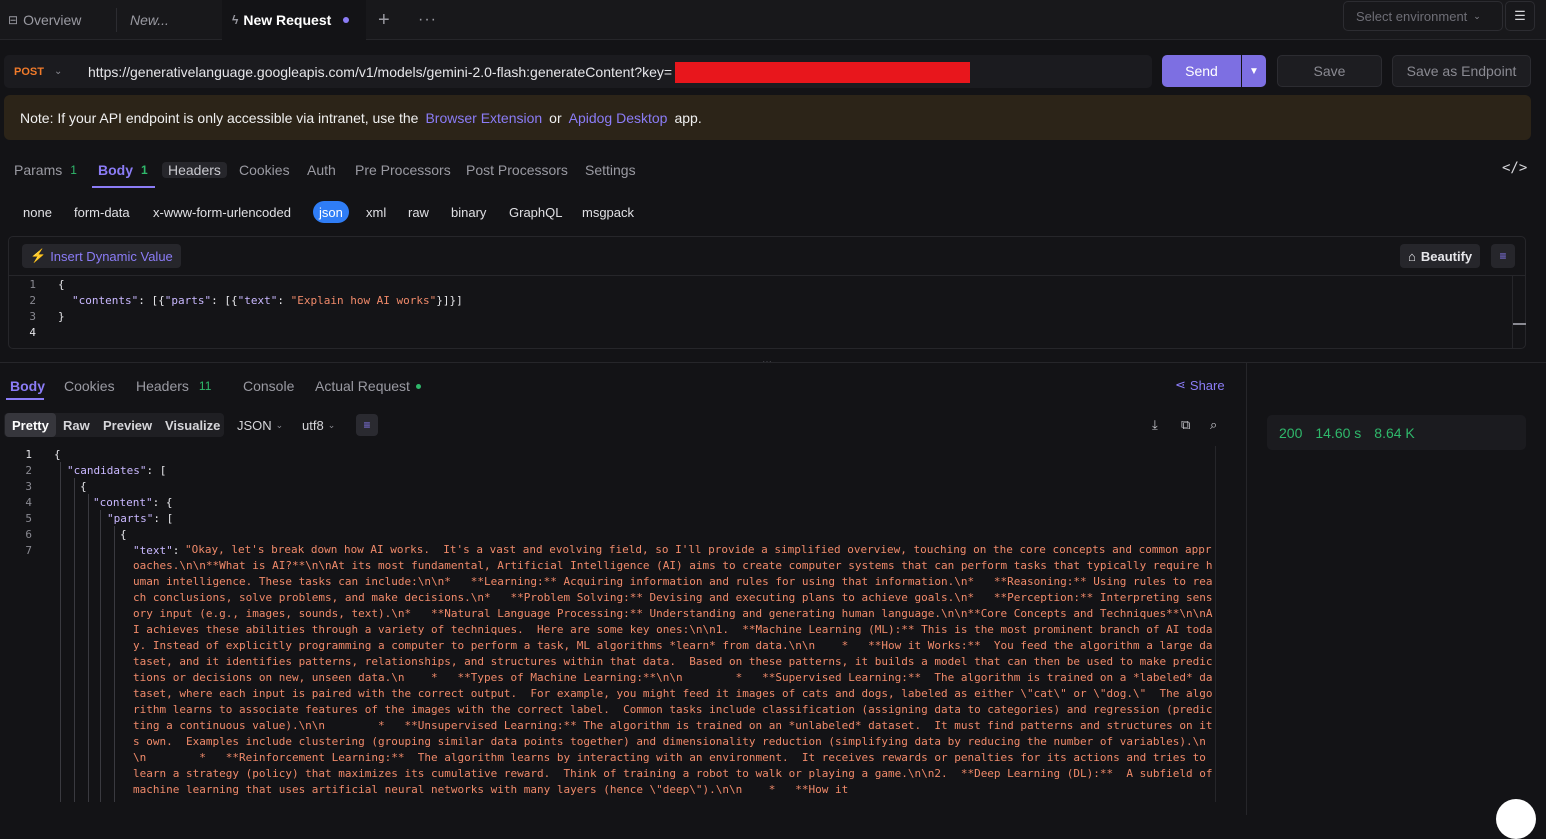 This screenshot has height=839, width=1546. What do you see at coordinates (618, 118) in the screenshot?
I see `apidog-desktop-link: Apidog Desktop` at bounding box center [618, 118].